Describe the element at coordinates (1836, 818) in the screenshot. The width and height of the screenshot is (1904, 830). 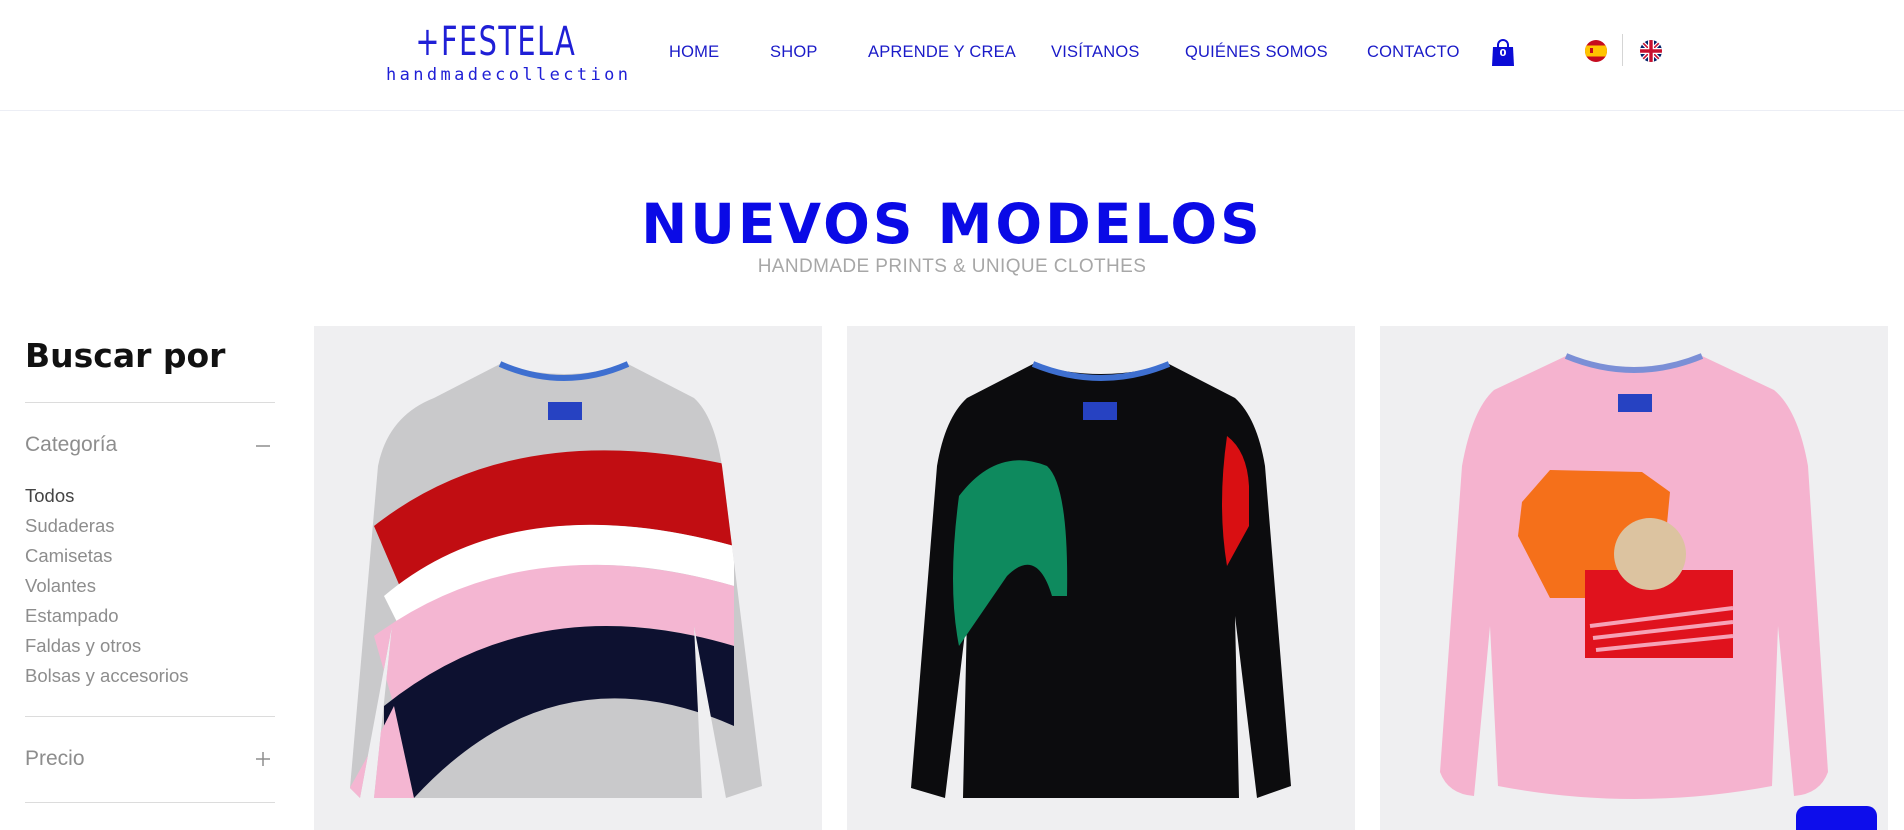
I see `chat-button` at that location.